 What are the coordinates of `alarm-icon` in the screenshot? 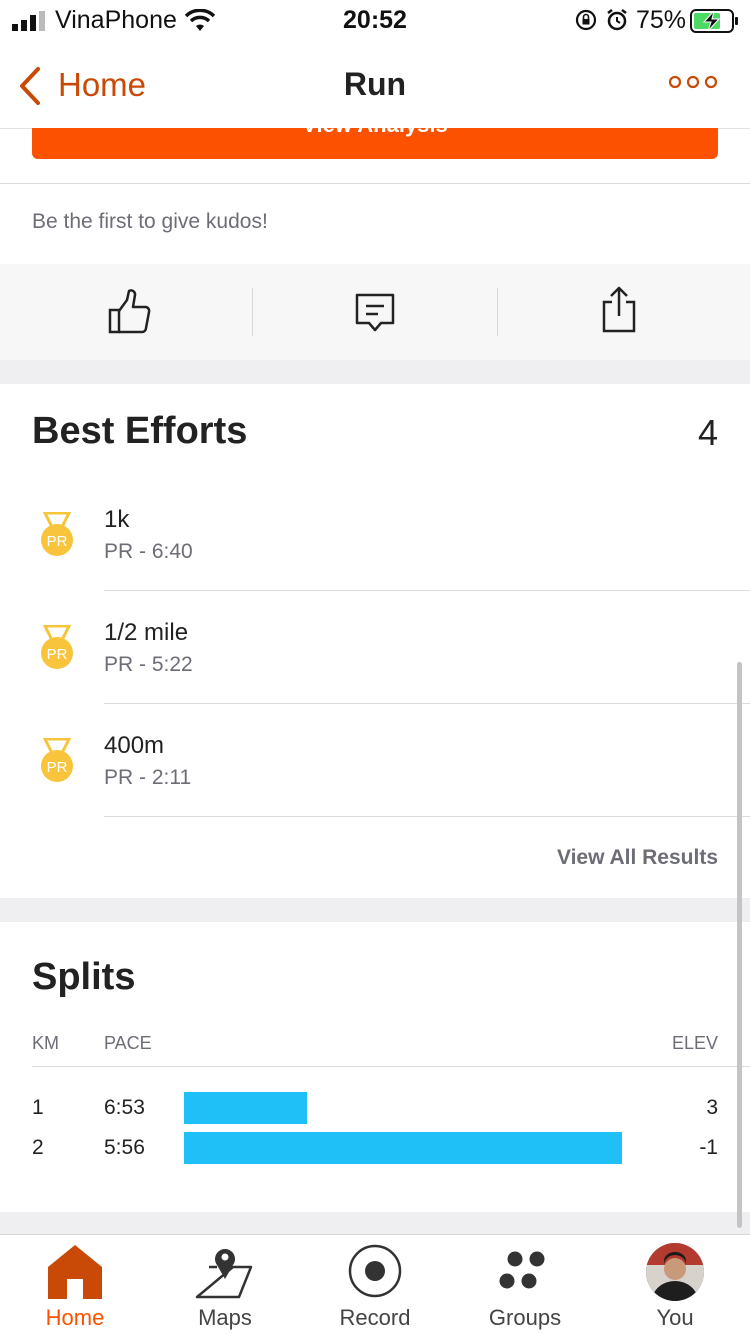 It's located at (617, 20).